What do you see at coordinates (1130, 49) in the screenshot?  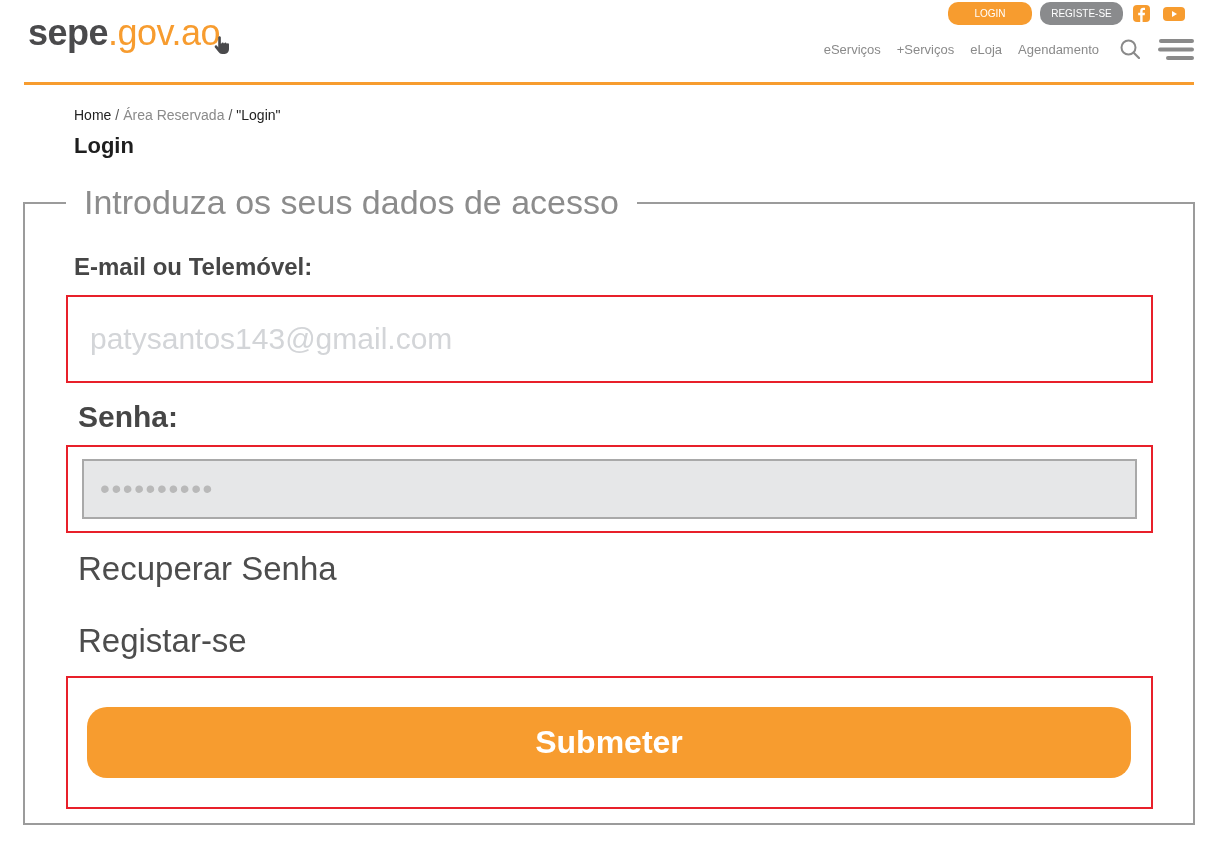 I see `search-icon` at bounding box center [1130, 49].